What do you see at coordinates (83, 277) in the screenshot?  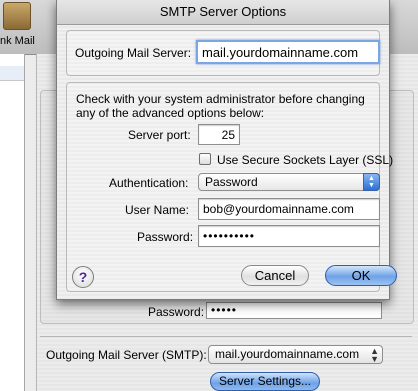 I see `help-button: ?` at bounding box center [83, 277].